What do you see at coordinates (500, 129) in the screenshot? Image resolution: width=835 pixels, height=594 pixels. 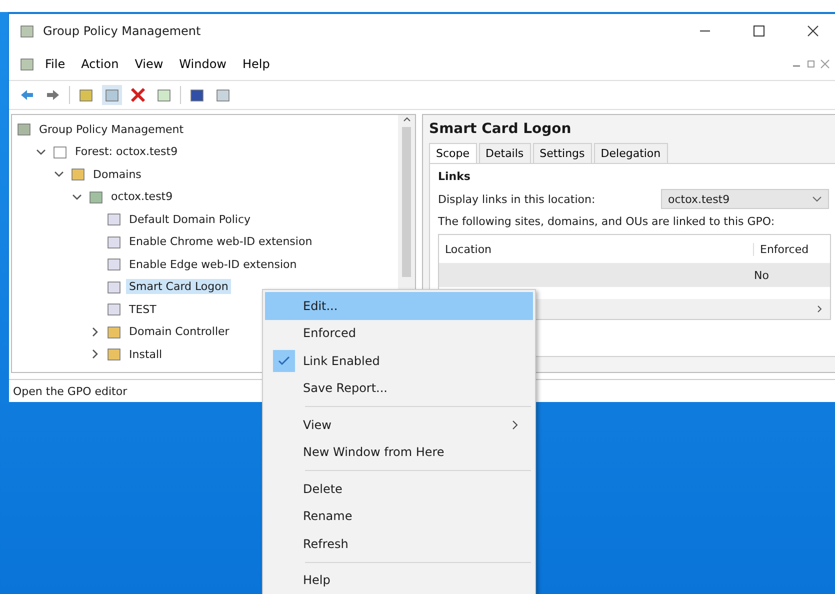 I see `panel-title: Smart Card Logon` at bounding box center [500, 129].